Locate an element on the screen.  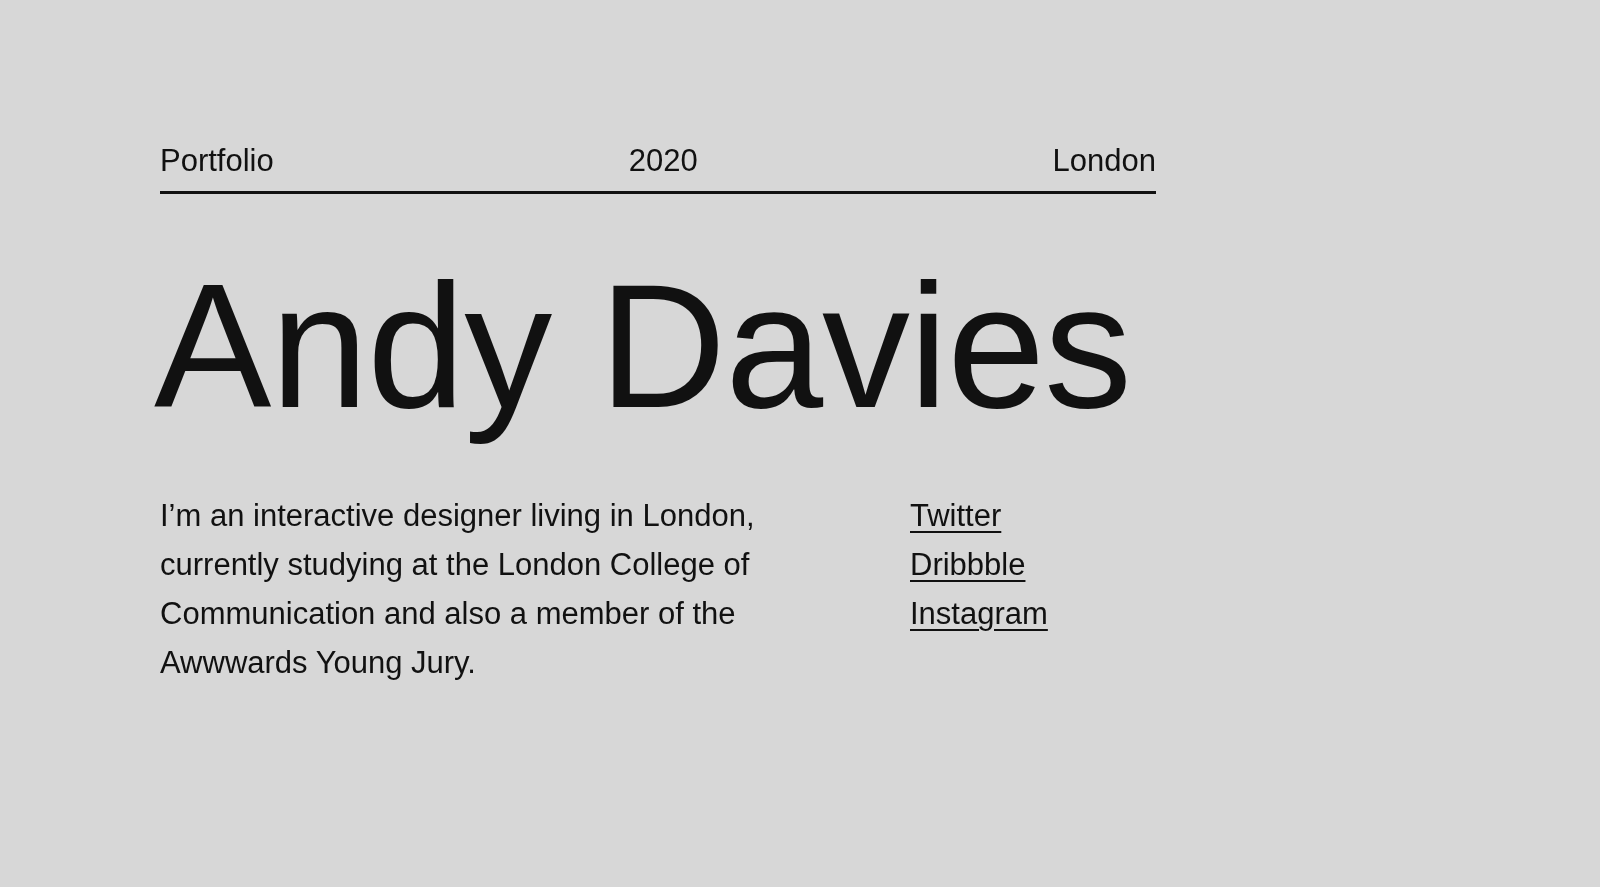
header-year: 2020 is located at coordinates (663, 161).